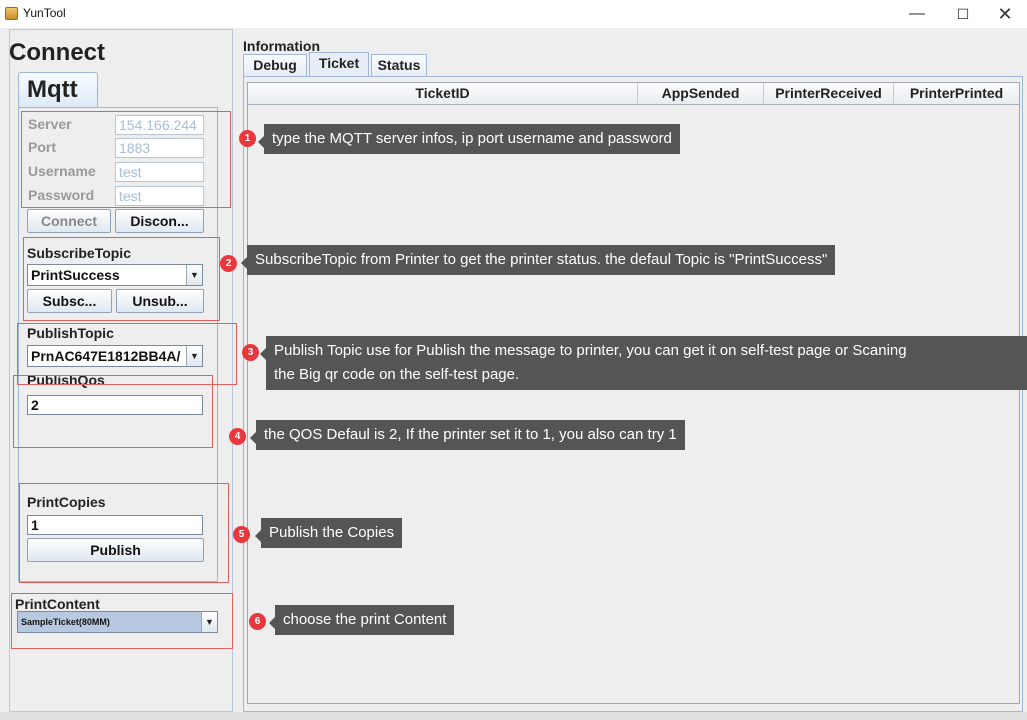 The width and height of the screenshot is (1027, 720). What do you see at coordinates (361, 620) in the screenshot?
I see `annotation-callout-6: choose the print Content` at bounding box center [361, 620].